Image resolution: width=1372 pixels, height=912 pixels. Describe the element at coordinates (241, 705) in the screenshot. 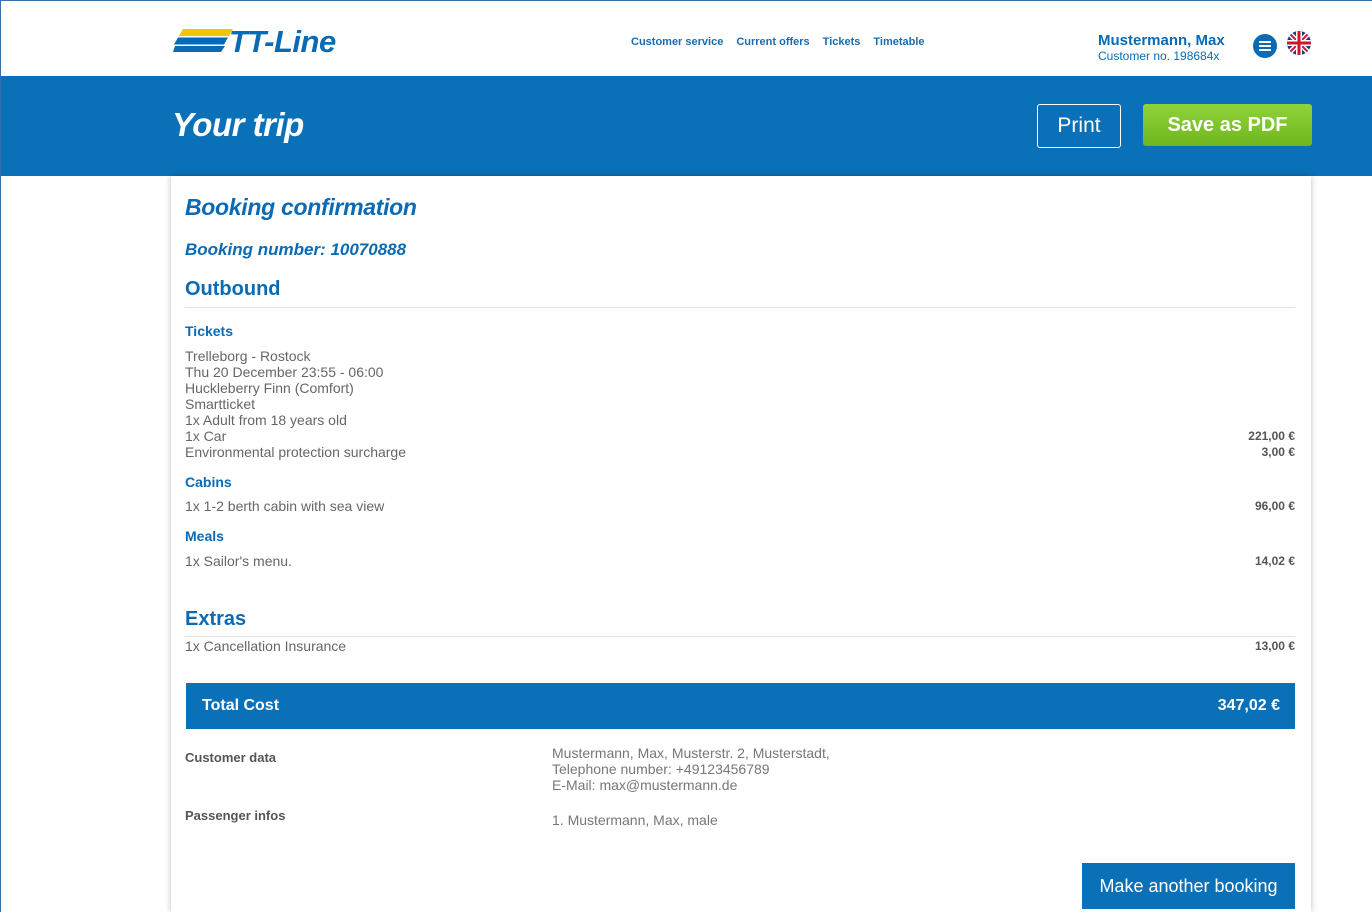

I see `total-label: Total Cost` at that location.